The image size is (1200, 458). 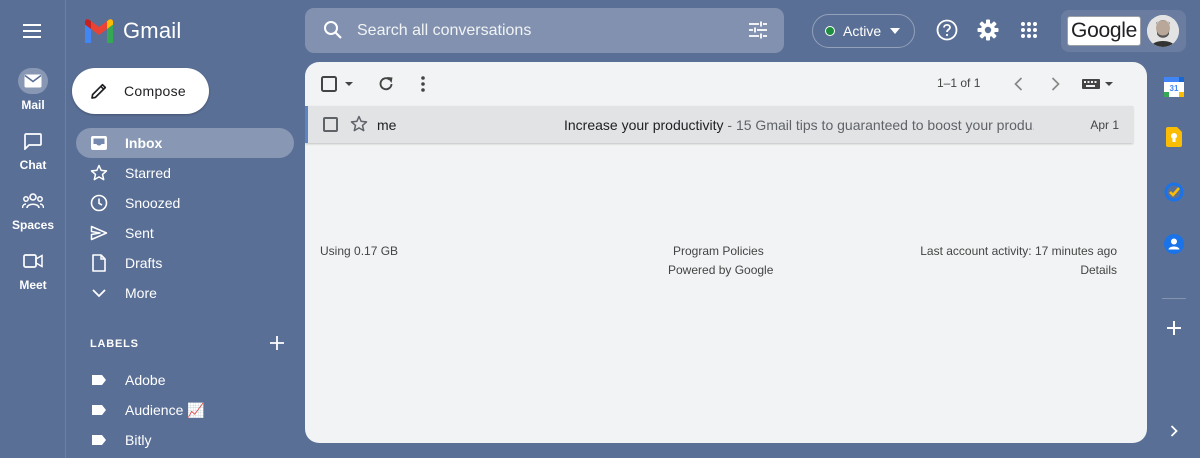 I want to click on storage-usage: Using 0.17 GB, so click(x=359, y=251).